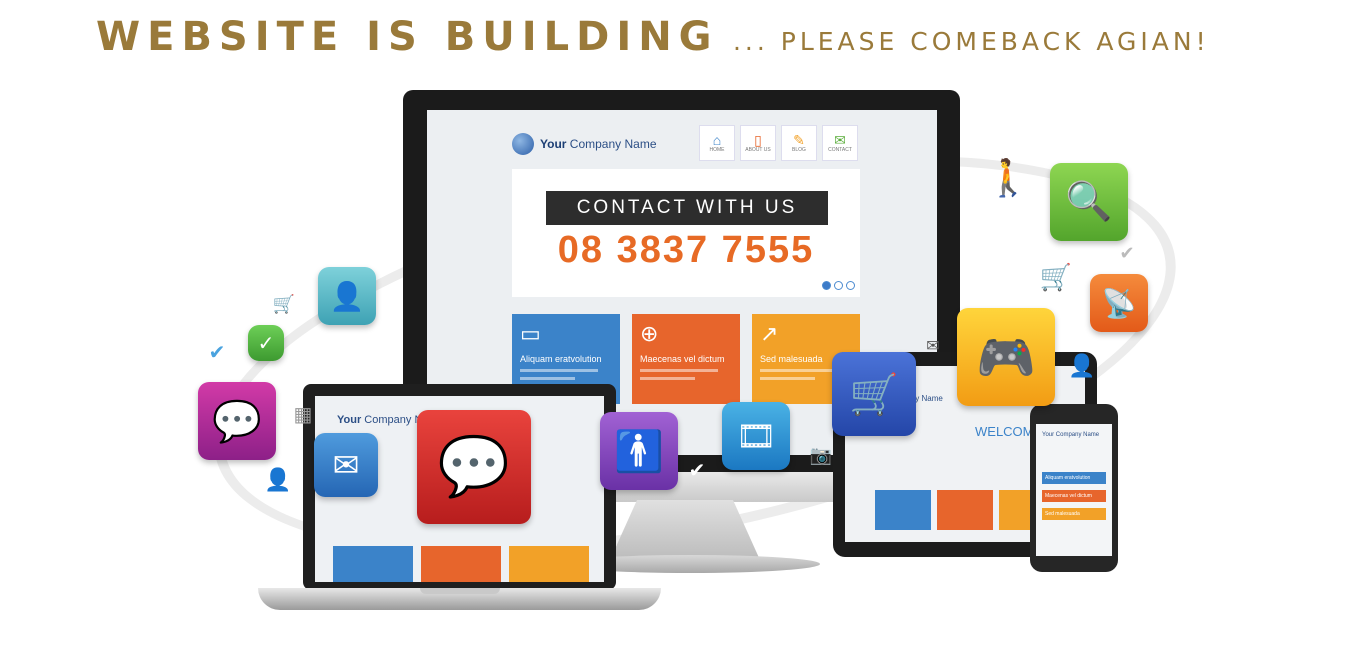  What do you see at coordinates (1008, 177) in the screenshot?
I see `person-icon: 🚶` at bounding box center [1008, 177].